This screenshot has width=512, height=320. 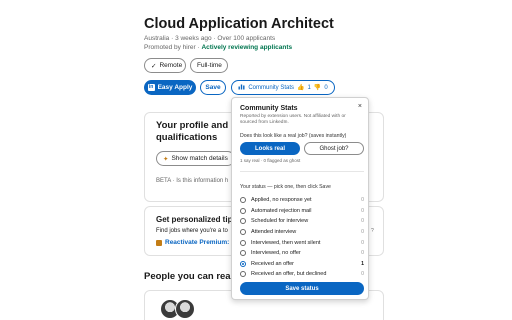 I want to click on remote-tag: ✓ Remote, so click(x=165, y=65).